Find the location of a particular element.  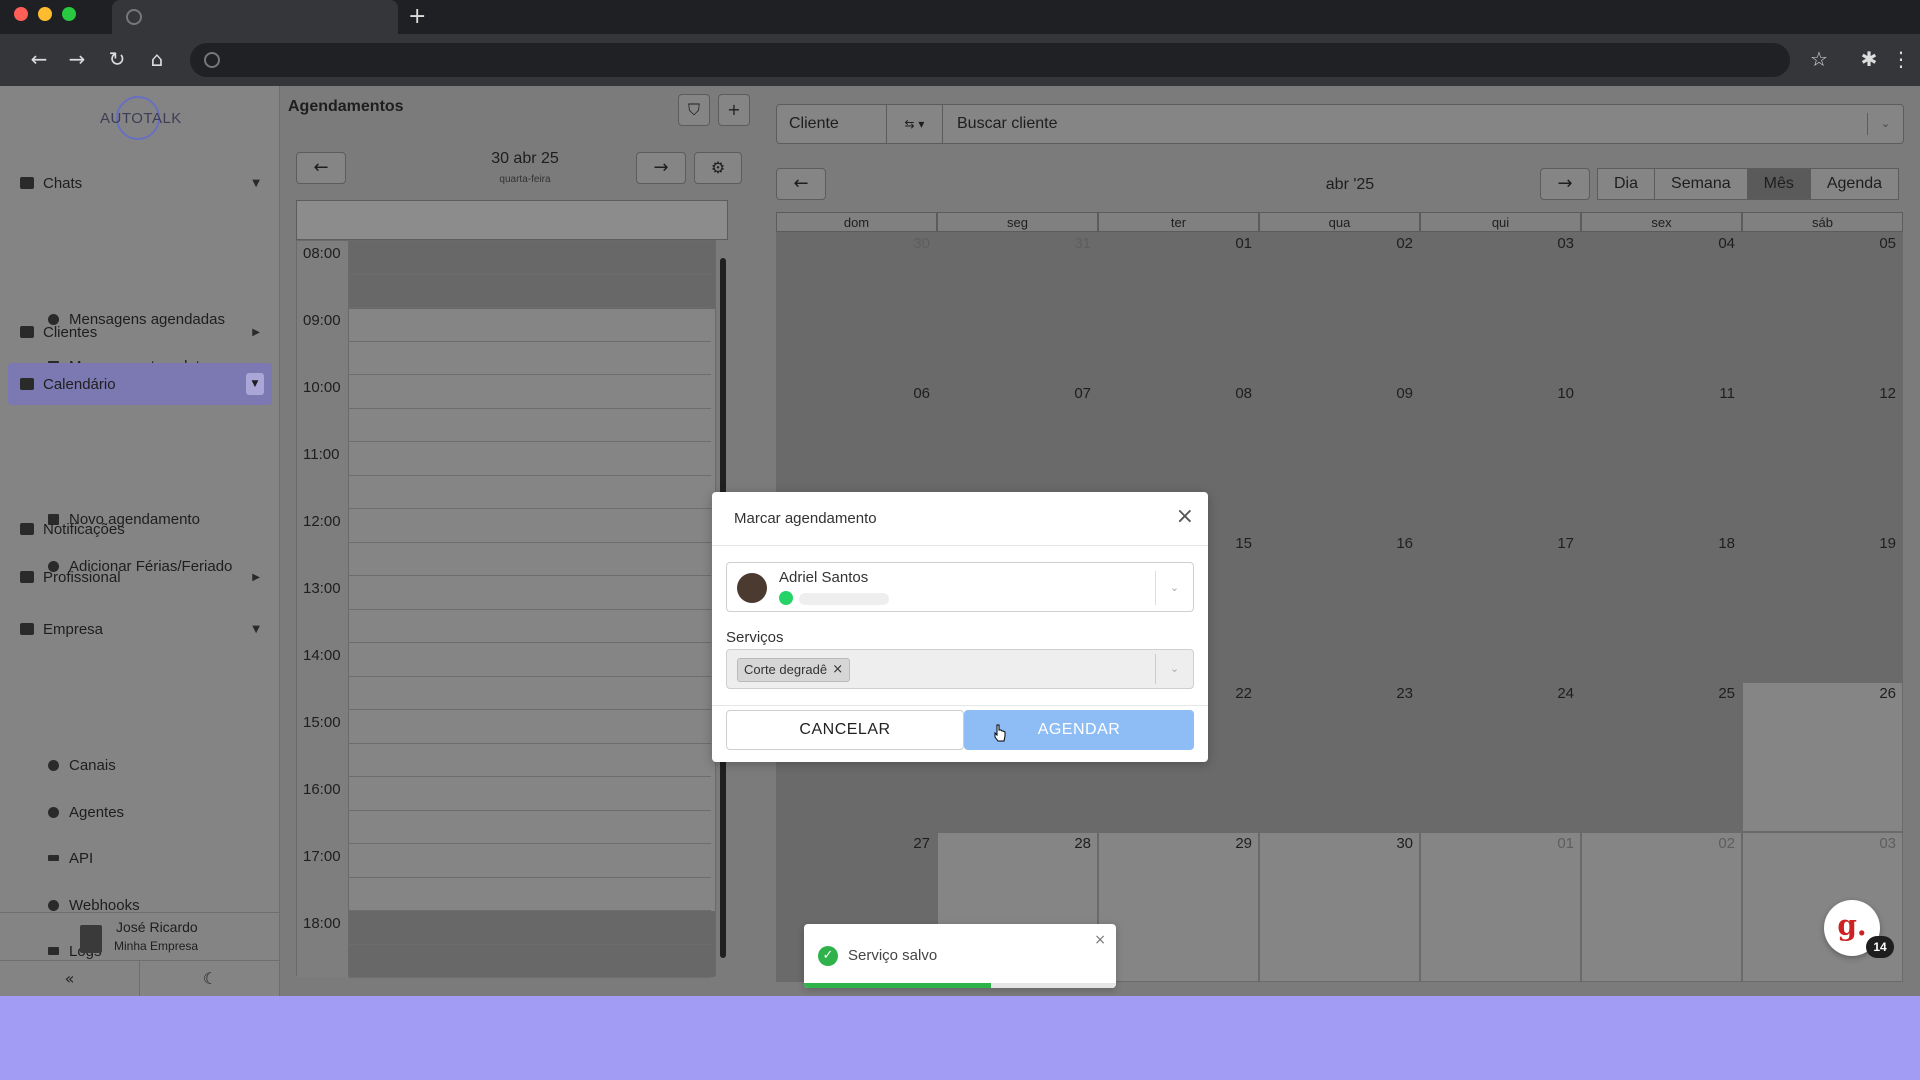

time-label: 13:00 is located at coordinates (322, 588).